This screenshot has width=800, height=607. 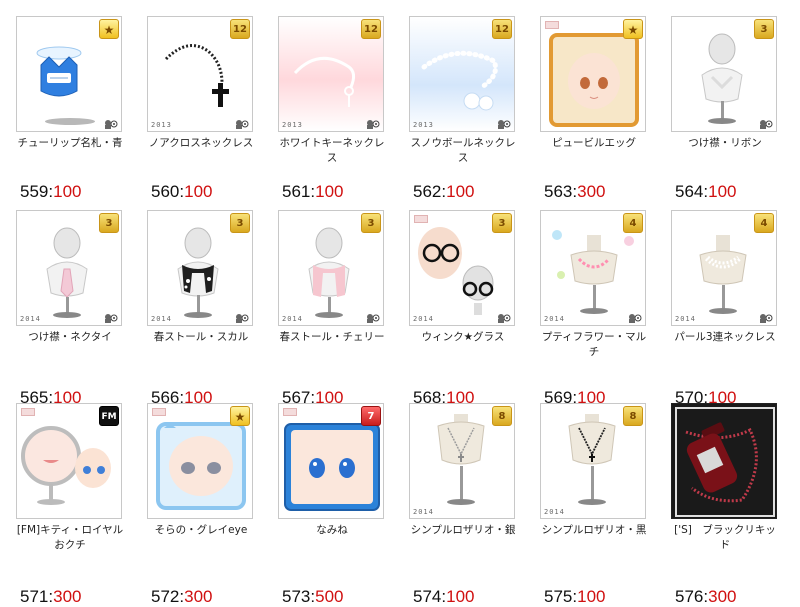 I want to click on item-name: パール3連ネックレス, so click(x=725, y=337).